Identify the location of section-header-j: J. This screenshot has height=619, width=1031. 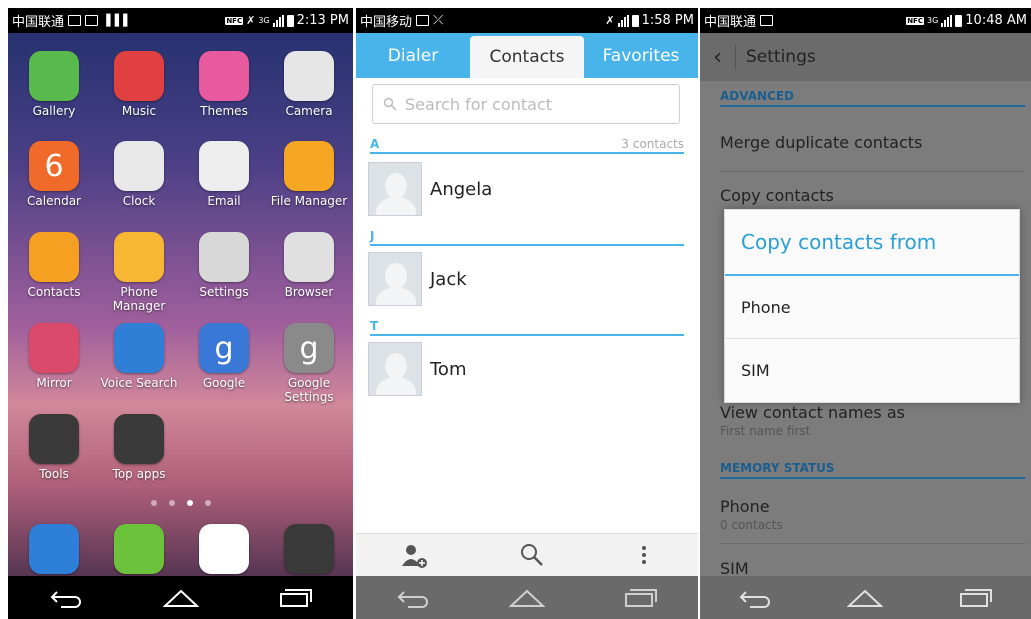
(527, 237).